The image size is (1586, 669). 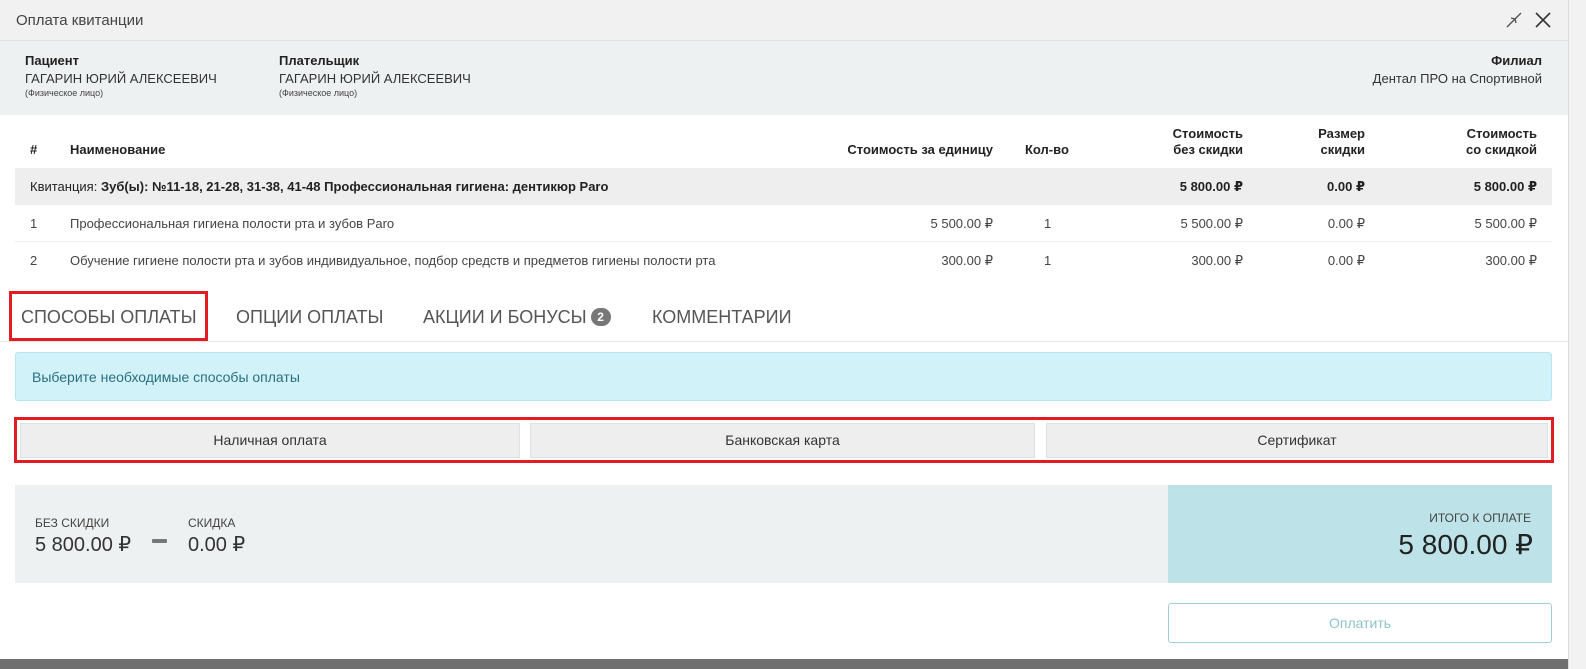 What do you see at coordinates (600, 317) in the screenshot?
I see `promotions-count-badge: 2` at bounding box center [600, 317].